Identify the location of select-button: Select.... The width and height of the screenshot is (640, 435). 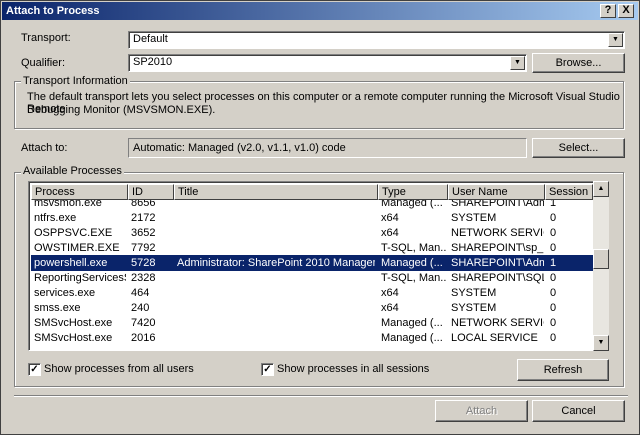
(578, 148).